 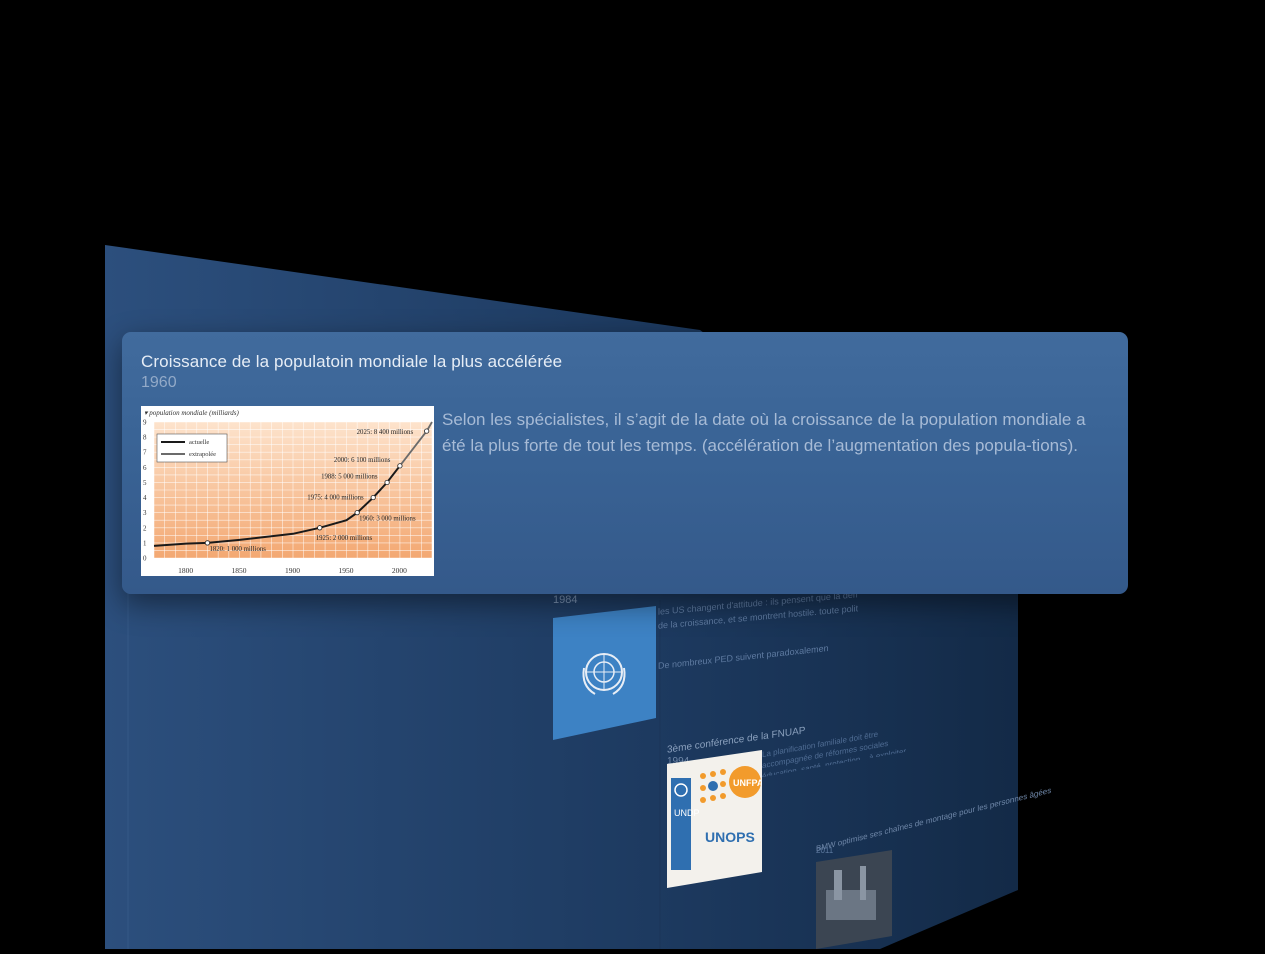 I want to click on un-logo-image, so click(x=604, y=673).